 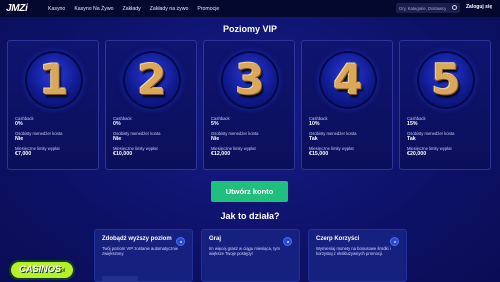 I want to click on login-button: Zaloguj się, so click(x=479, y=7).